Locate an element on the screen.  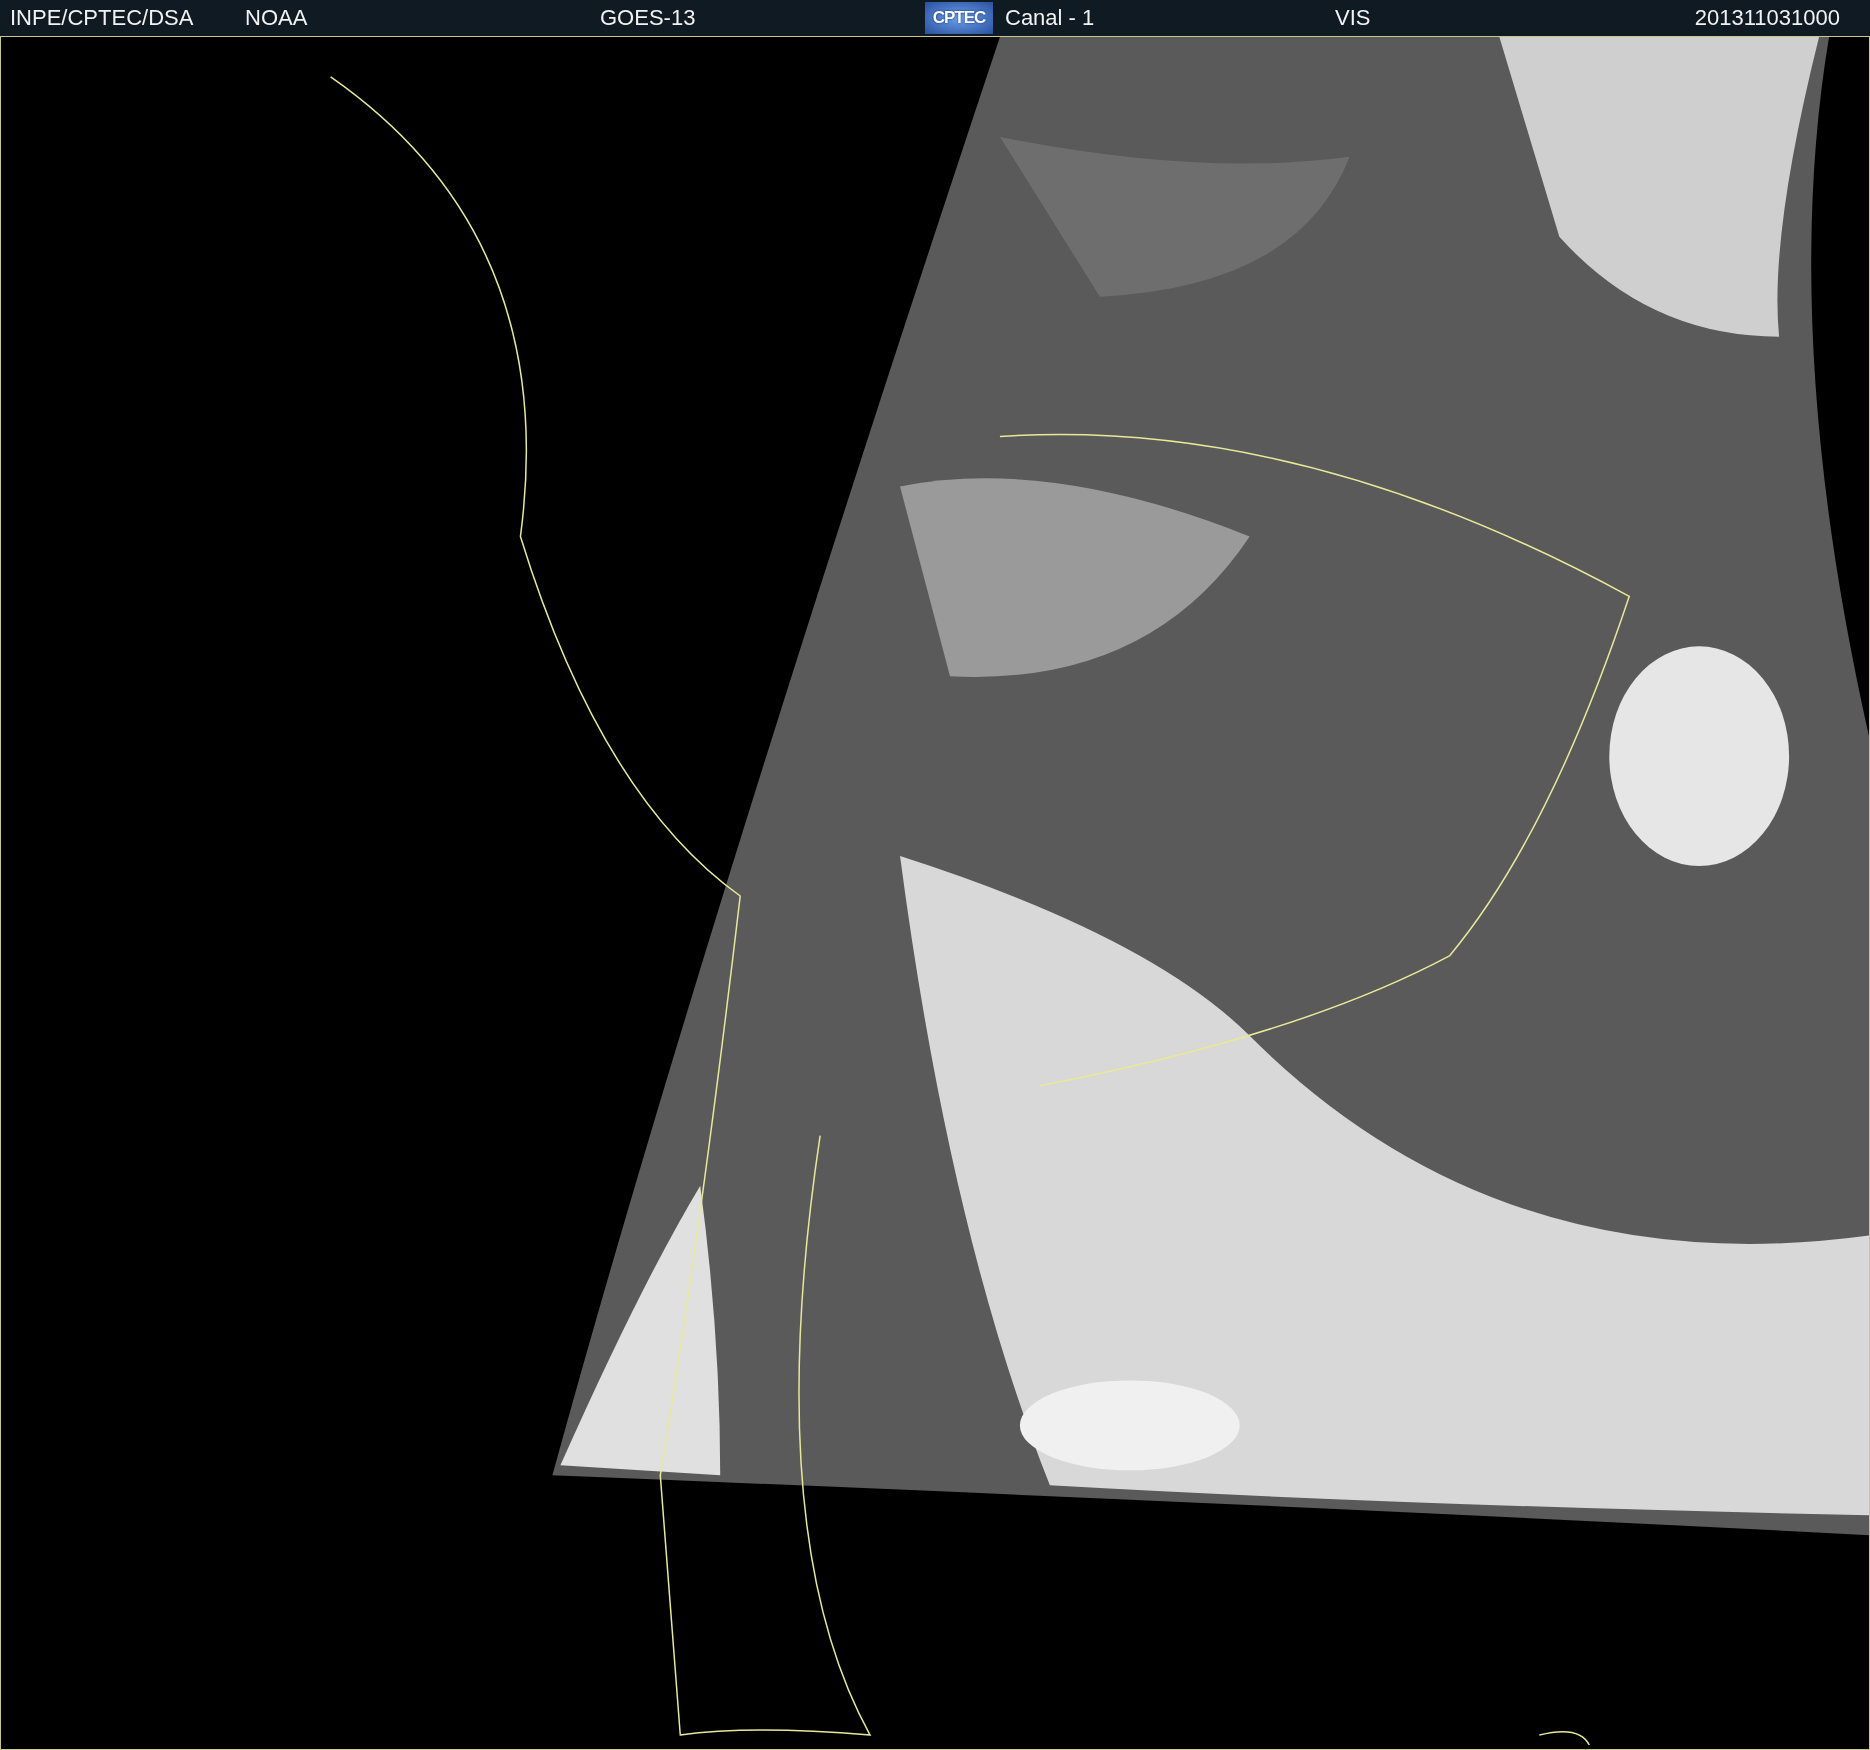
band-label: VIS is located at coordinates (1353, 18).